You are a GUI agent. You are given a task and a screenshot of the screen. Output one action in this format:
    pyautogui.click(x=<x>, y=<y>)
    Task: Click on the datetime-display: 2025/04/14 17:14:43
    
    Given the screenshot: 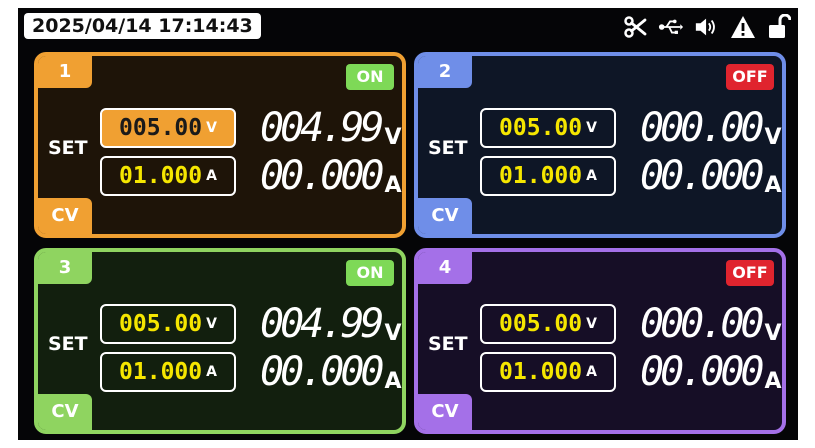 What is the action you would take?
    pyautogui.click(x=142, y=26)
    